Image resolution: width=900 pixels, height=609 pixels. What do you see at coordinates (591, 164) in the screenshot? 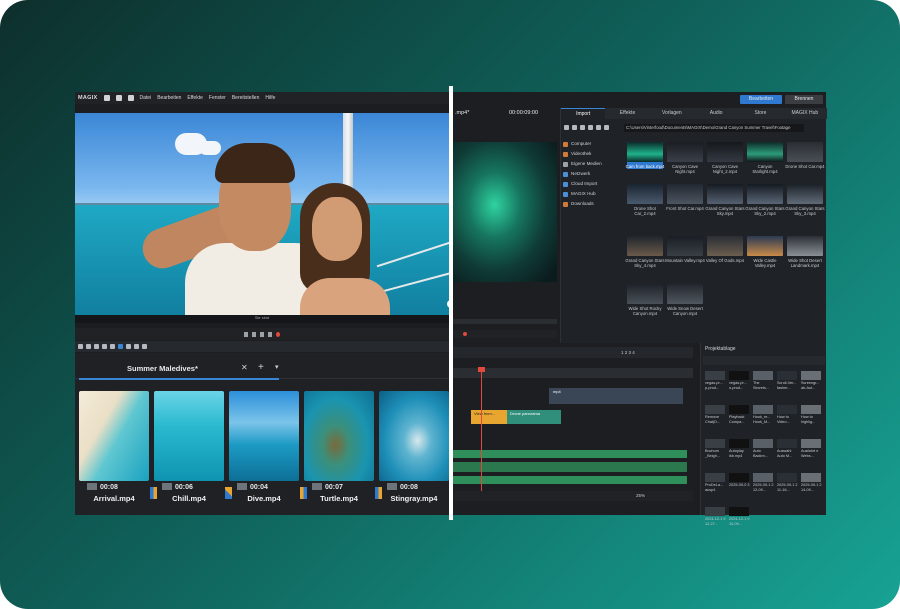
I see `source-own-media: Eigene Medien` at bounding box center [591, 164].